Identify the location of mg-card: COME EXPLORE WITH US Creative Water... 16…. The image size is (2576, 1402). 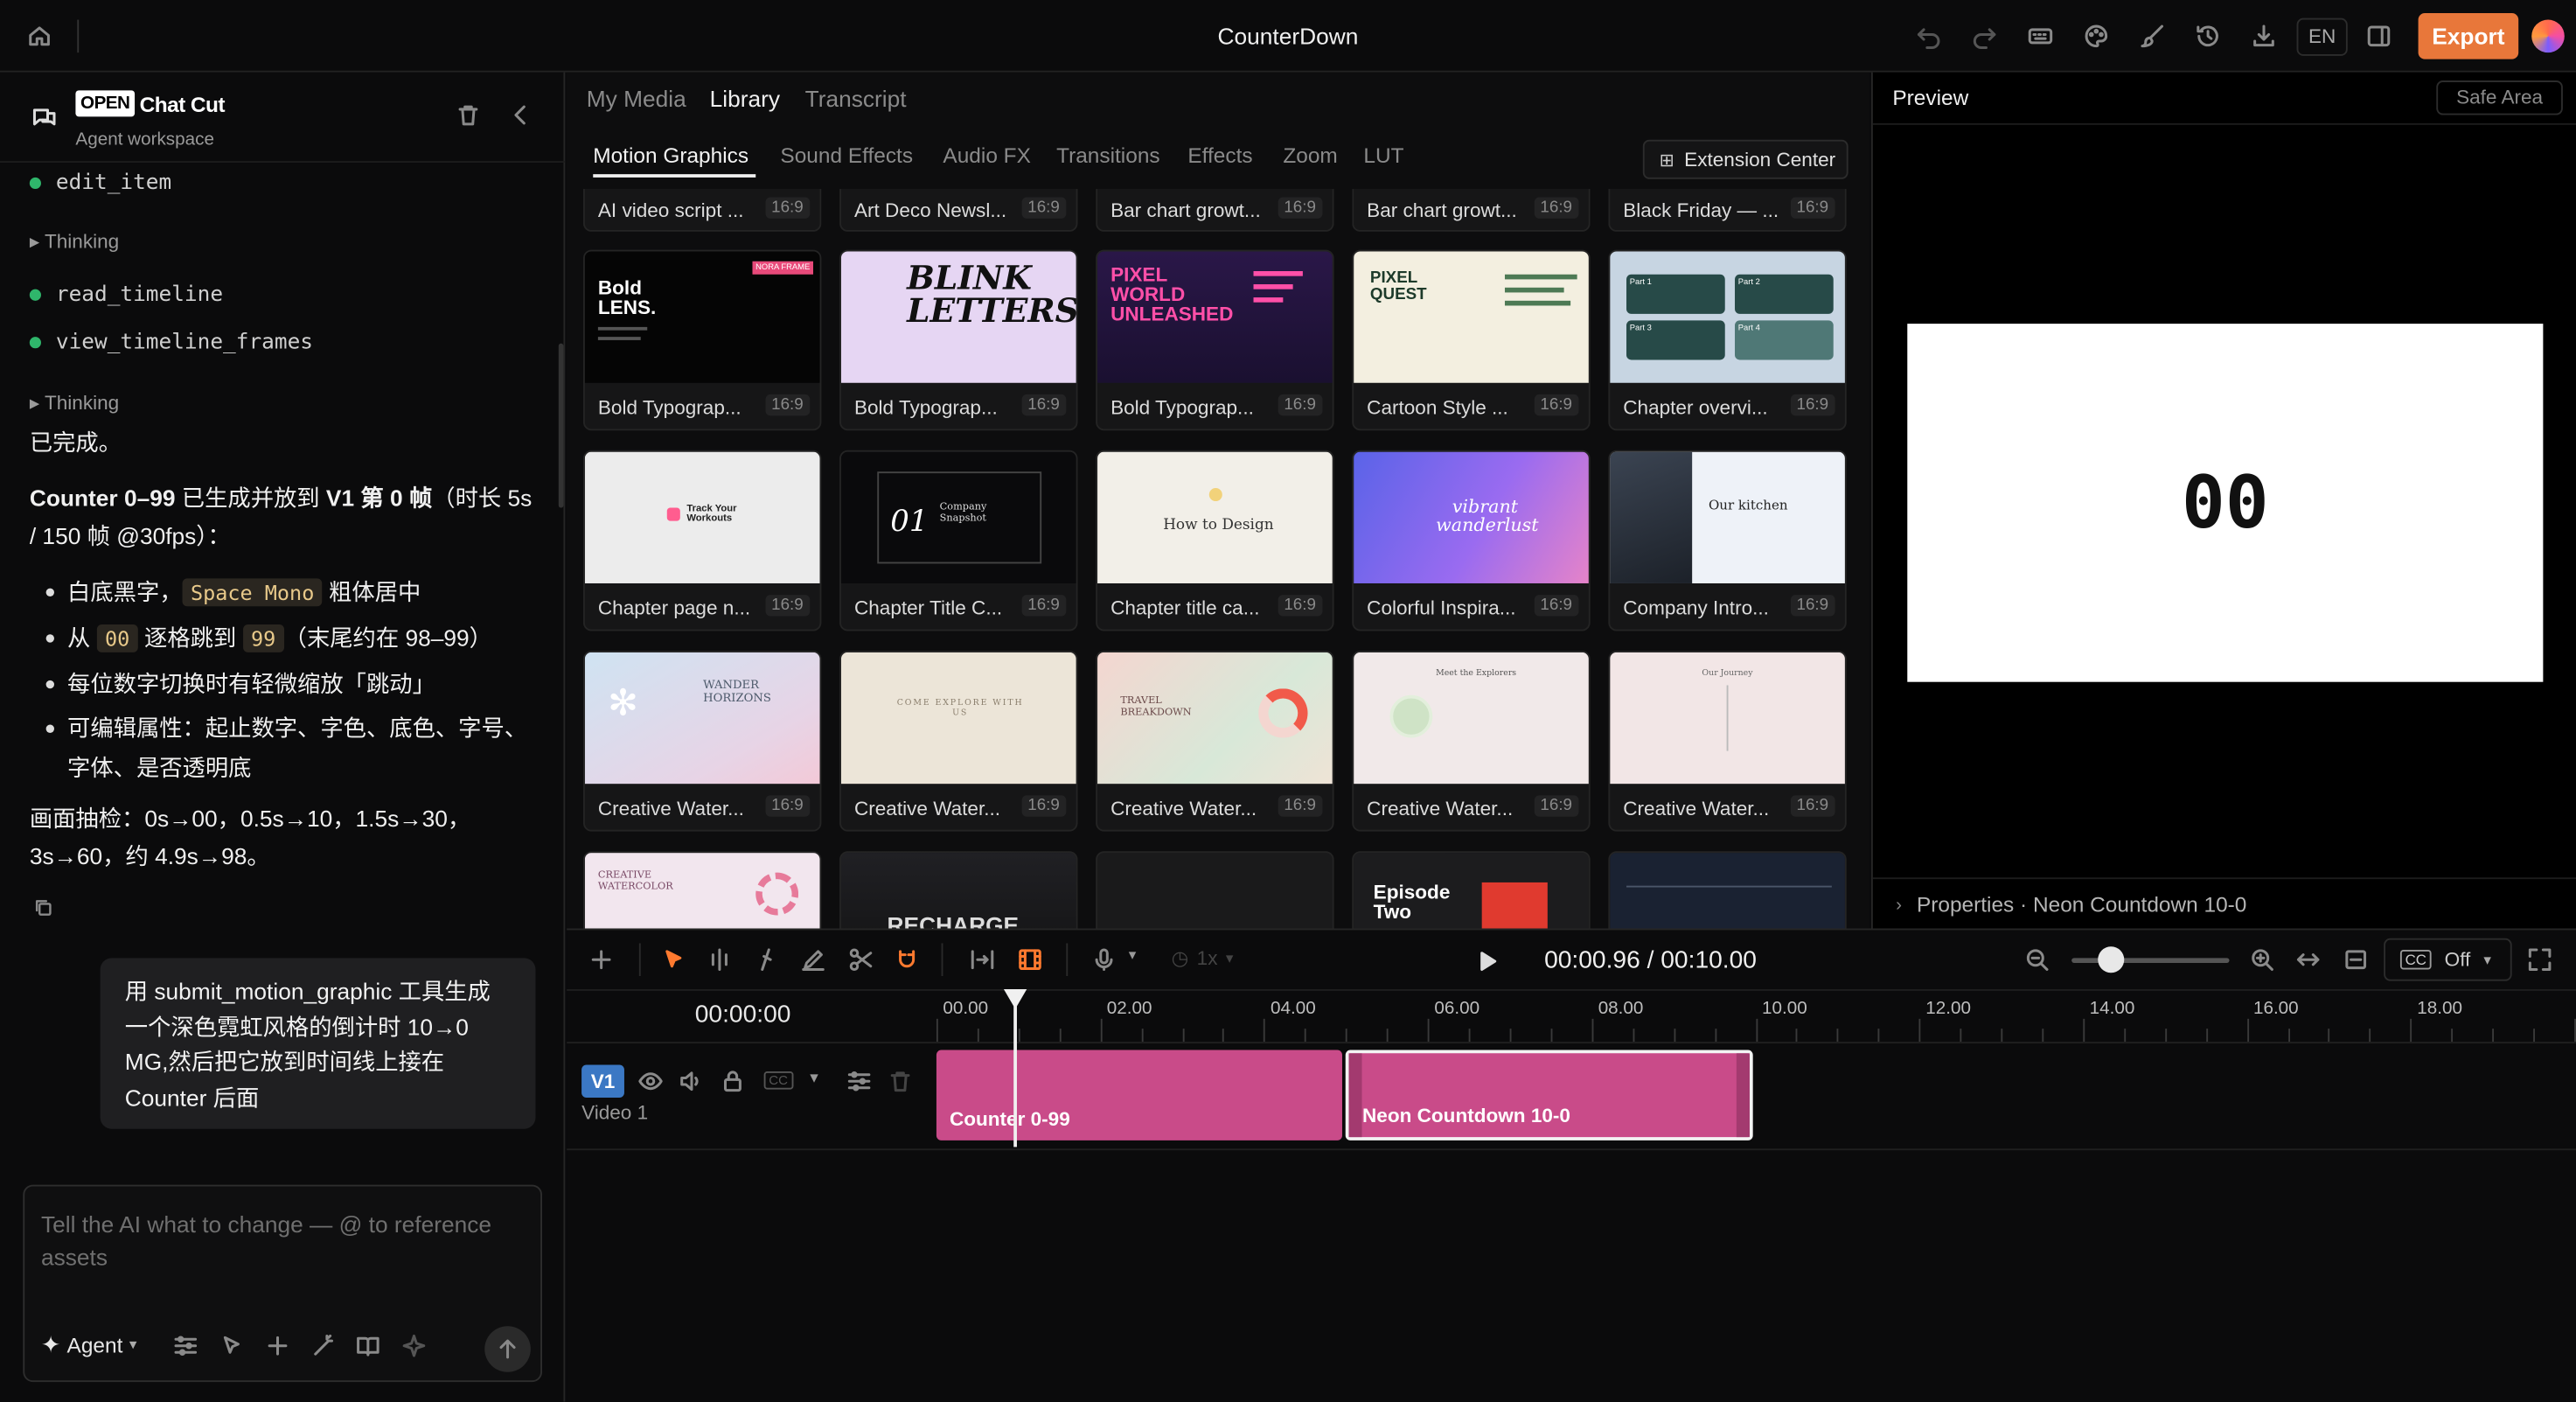
(958, 741).